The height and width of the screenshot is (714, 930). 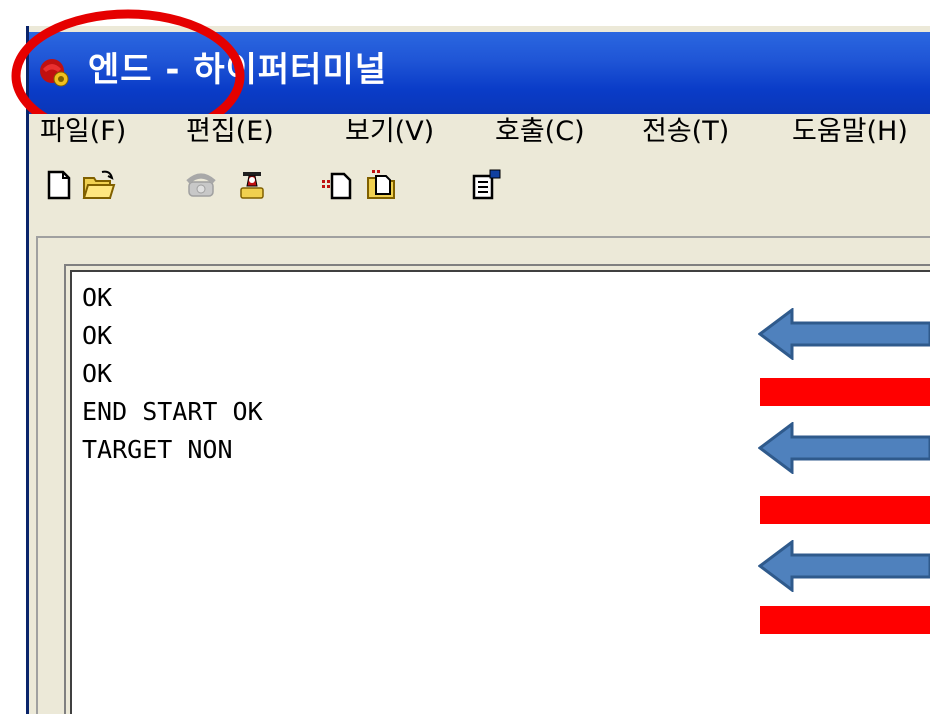 I want to click on receive-file-icon, so click(x=381, y=185).